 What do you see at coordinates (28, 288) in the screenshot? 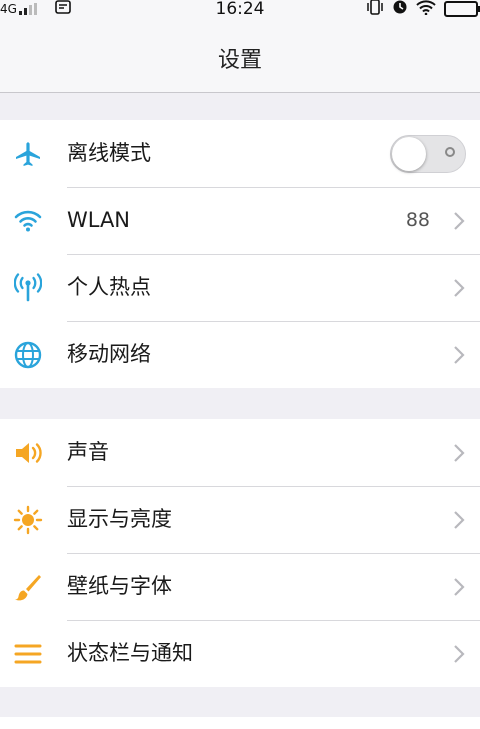
I see `hotspot-icon` at bounding box center [28, 288].